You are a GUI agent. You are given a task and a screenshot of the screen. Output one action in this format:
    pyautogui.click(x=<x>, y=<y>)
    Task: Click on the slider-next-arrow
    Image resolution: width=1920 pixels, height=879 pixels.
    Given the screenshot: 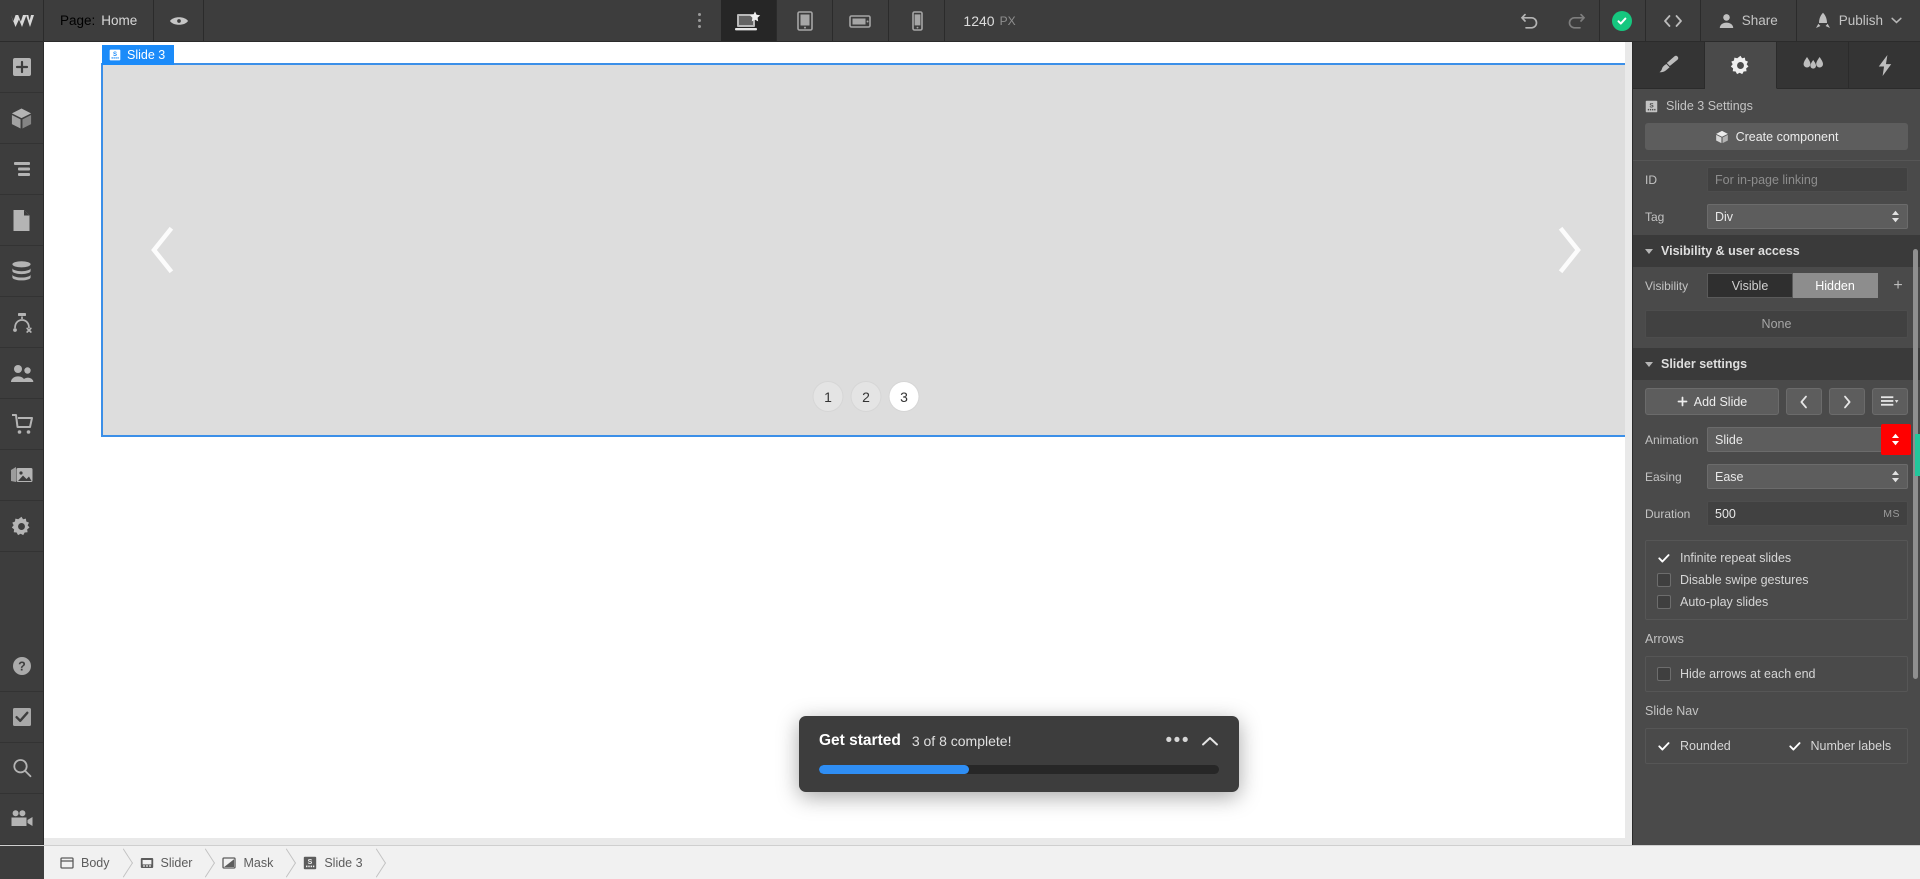 What is the action you would take?
    pyautogui.click(x=1569, y=250)
    